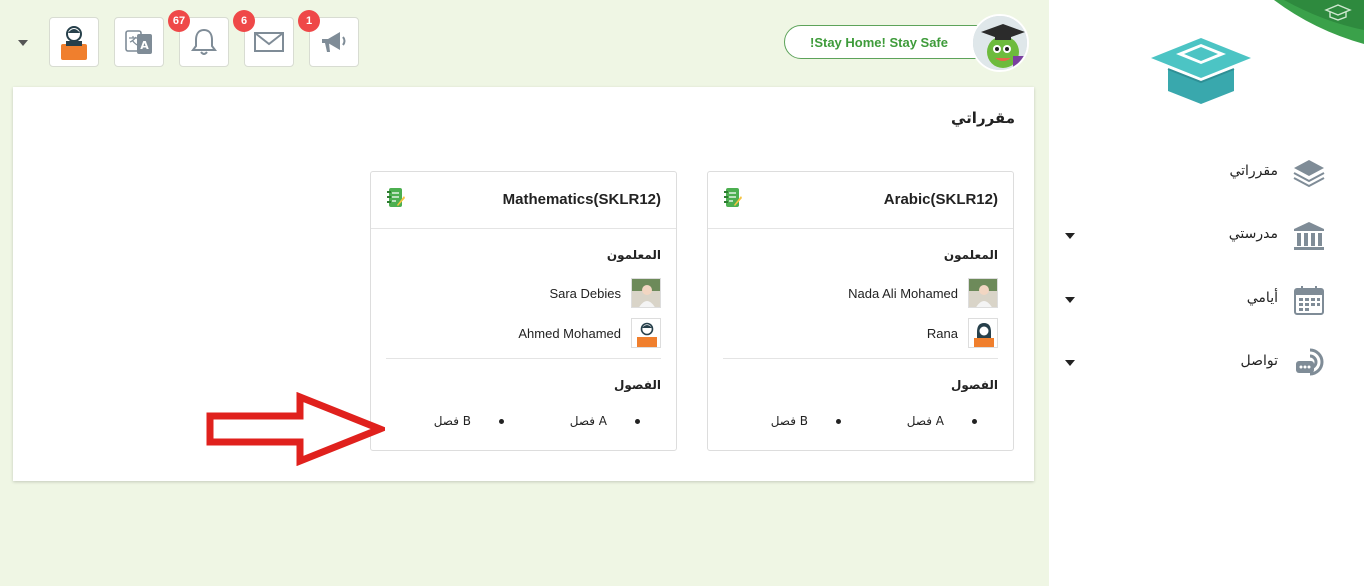 Image resolution: width=1364 pixels, height=586 pixels. I want to click on teacher-row: Sara Debies, so click(605, 293).